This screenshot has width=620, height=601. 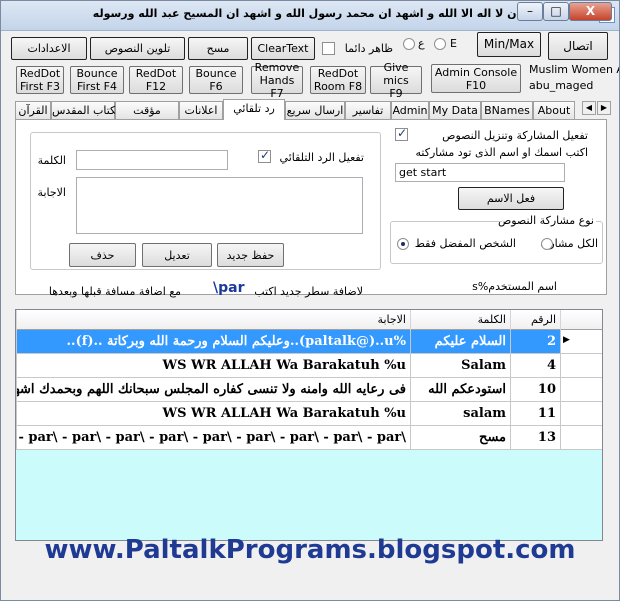 I want to click on language-english-radio, so click(x=440, y=44).